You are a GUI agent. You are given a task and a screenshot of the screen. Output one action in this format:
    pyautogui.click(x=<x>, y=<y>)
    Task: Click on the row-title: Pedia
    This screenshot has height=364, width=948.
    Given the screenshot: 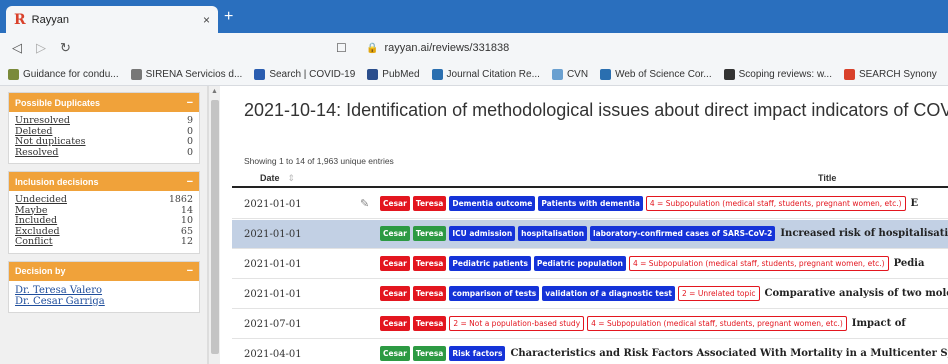 What is the action you would take?
    pyautogui.click(x=909, y=263)
    